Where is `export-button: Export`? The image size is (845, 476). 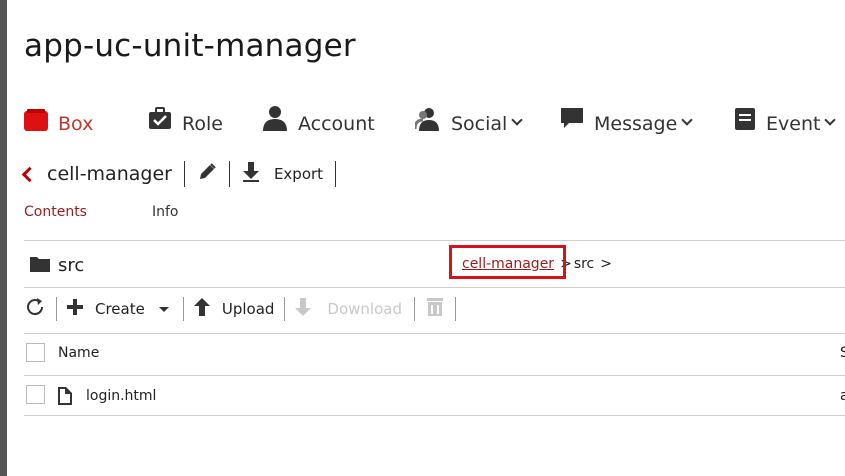 export-button: Export is located at coordinates (282, 174).